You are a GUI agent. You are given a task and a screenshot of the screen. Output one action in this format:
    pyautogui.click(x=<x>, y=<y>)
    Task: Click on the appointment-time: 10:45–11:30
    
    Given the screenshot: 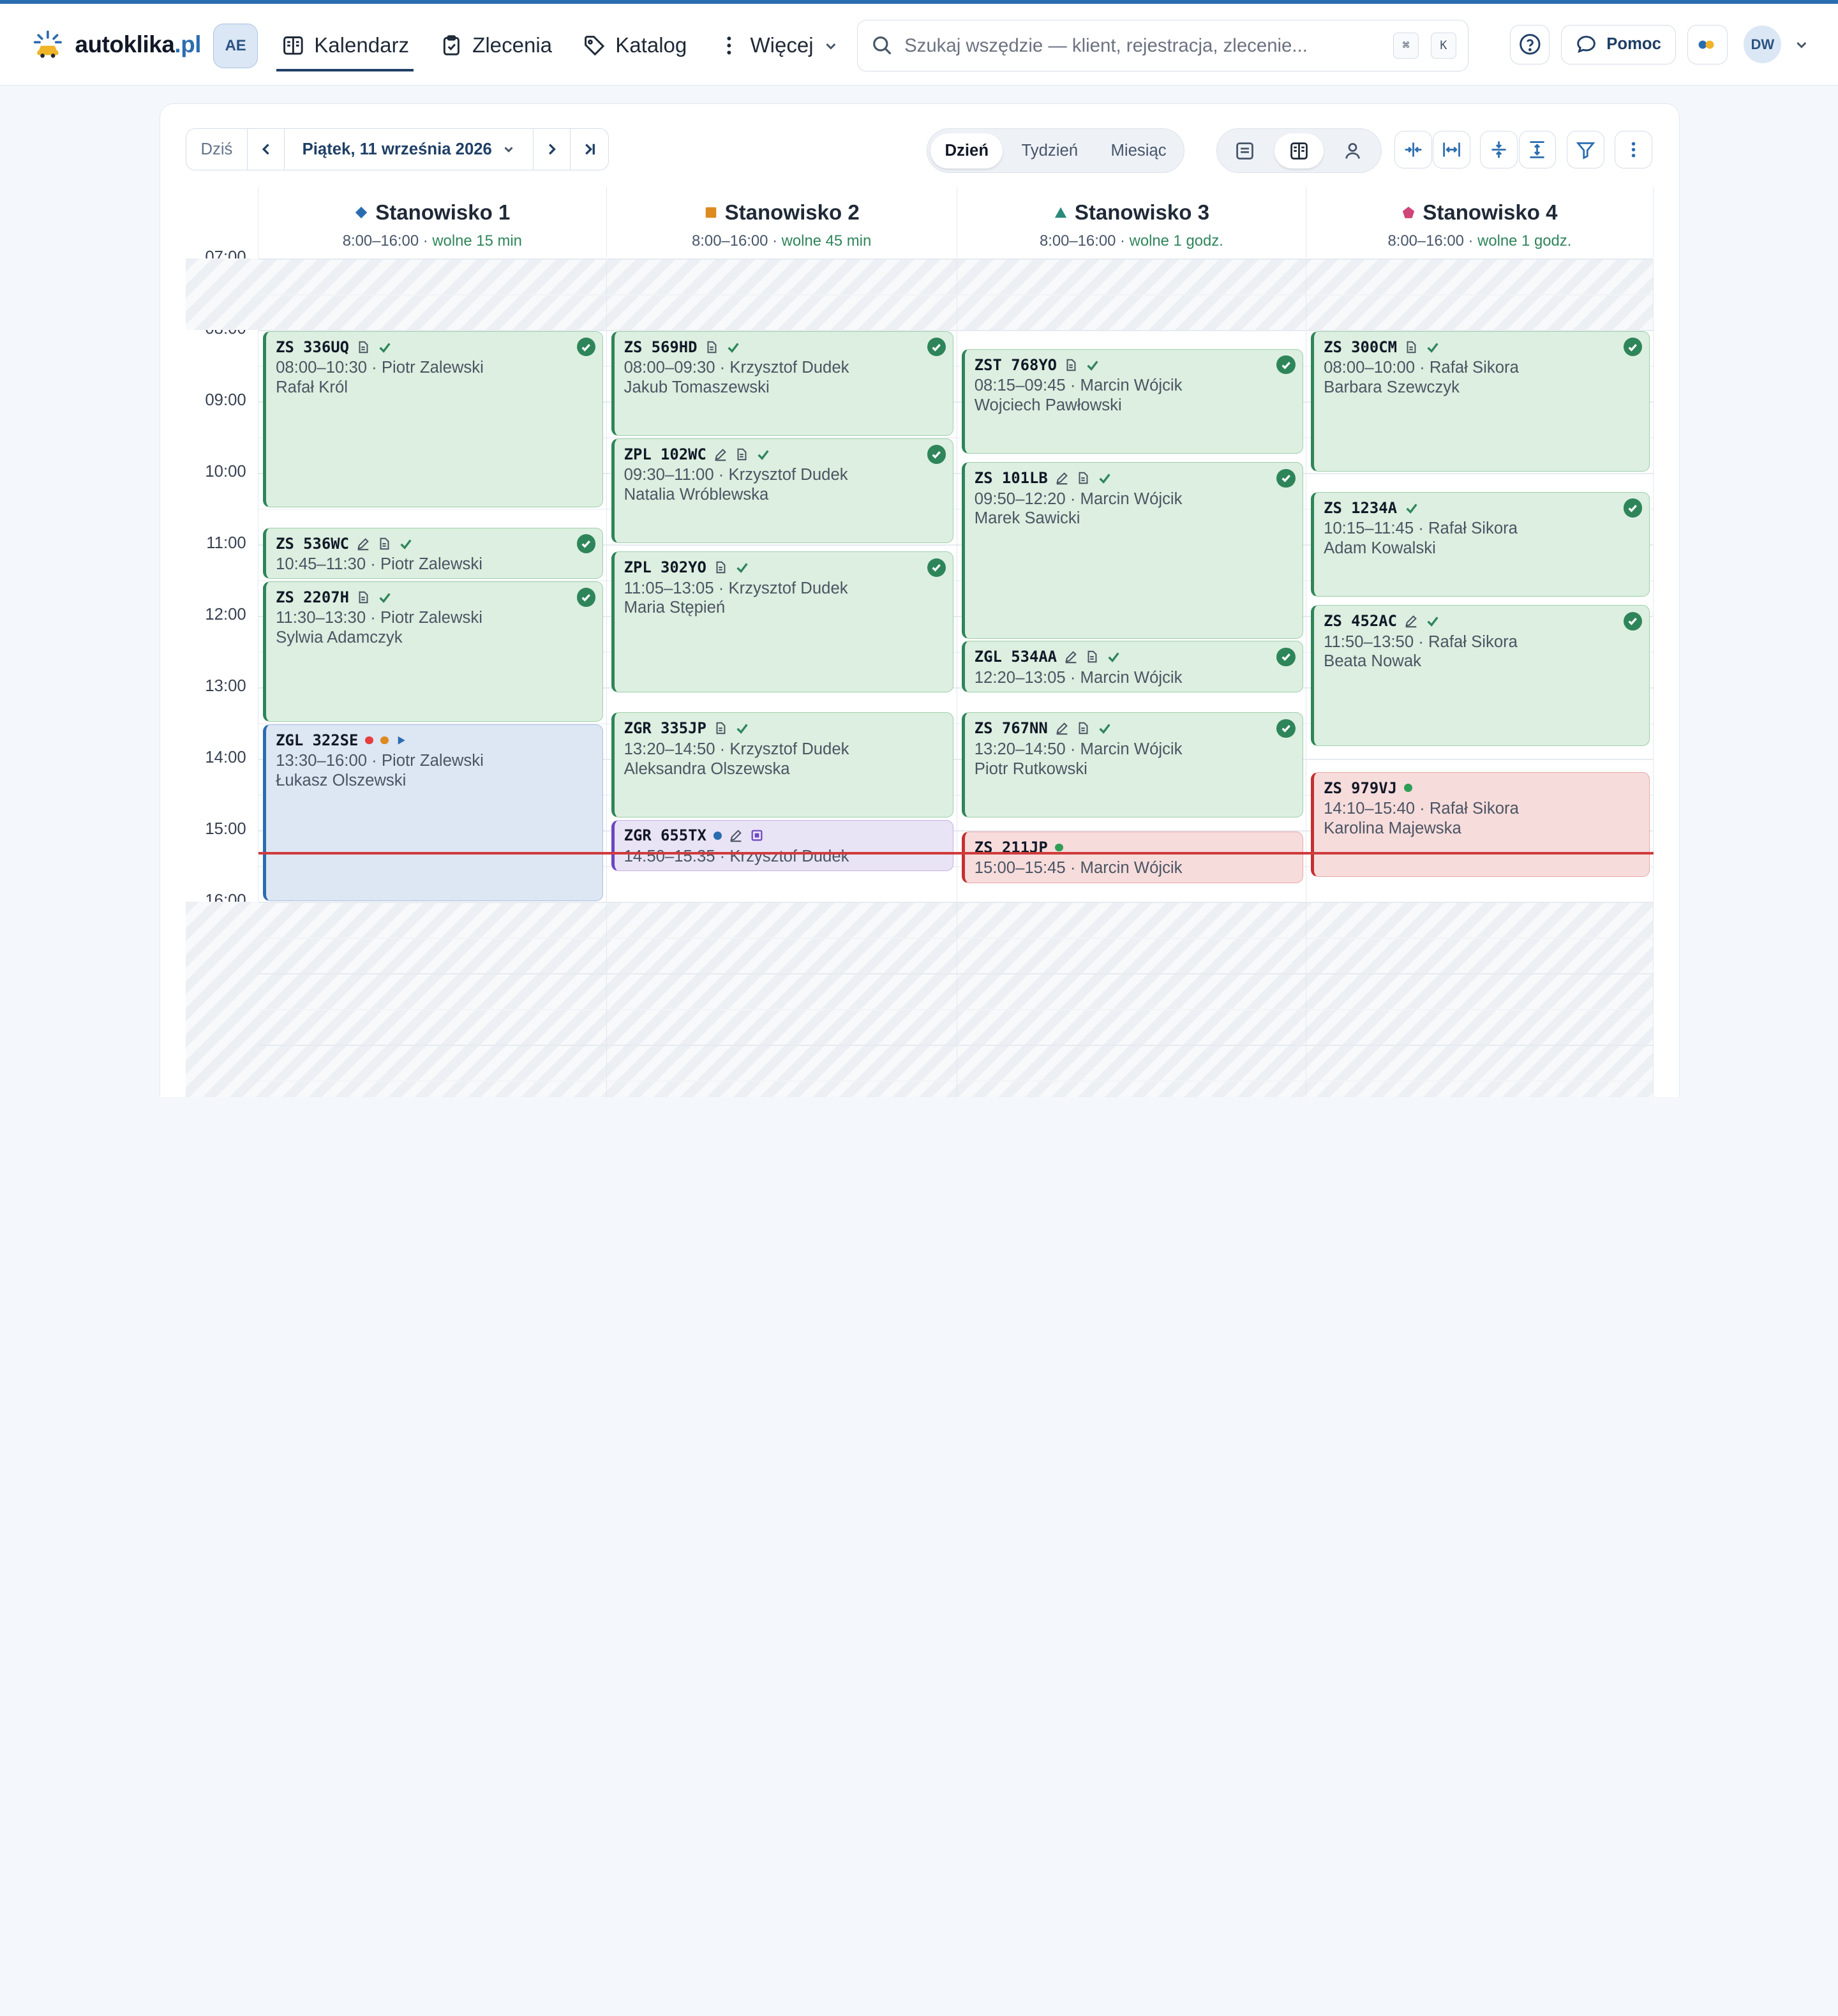 What is the action you would take?
    pyautogui.click(x=321, y=564)
    